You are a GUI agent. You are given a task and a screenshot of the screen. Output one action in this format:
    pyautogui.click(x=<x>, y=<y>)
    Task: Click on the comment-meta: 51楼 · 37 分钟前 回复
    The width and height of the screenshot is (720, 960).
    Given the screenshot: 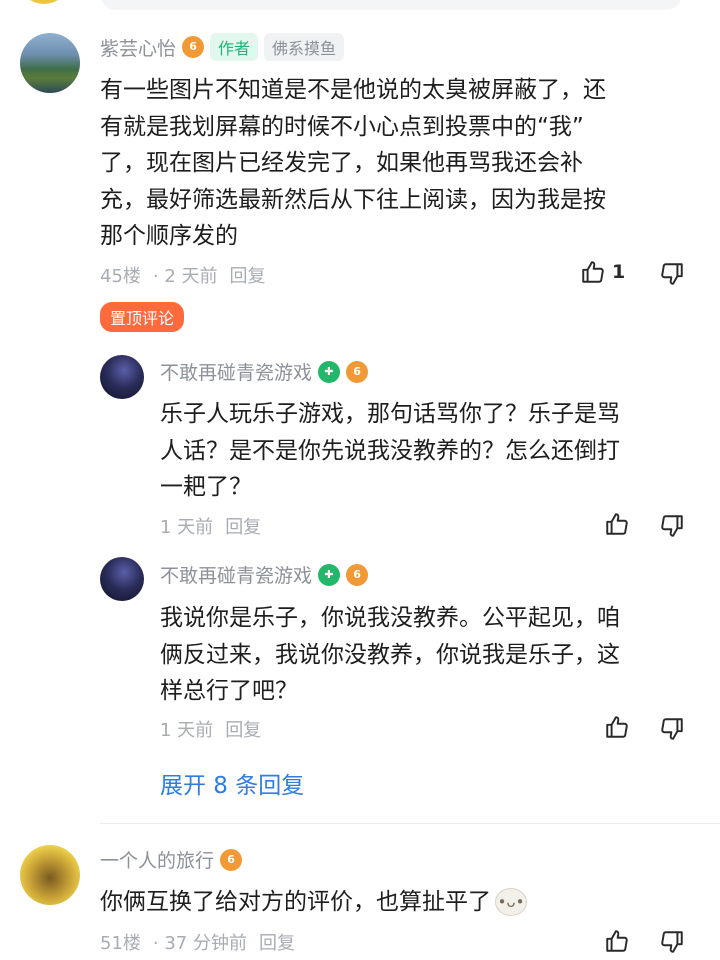 What is the action you would take?
    pyautogui.click(x=203, y=942)
    